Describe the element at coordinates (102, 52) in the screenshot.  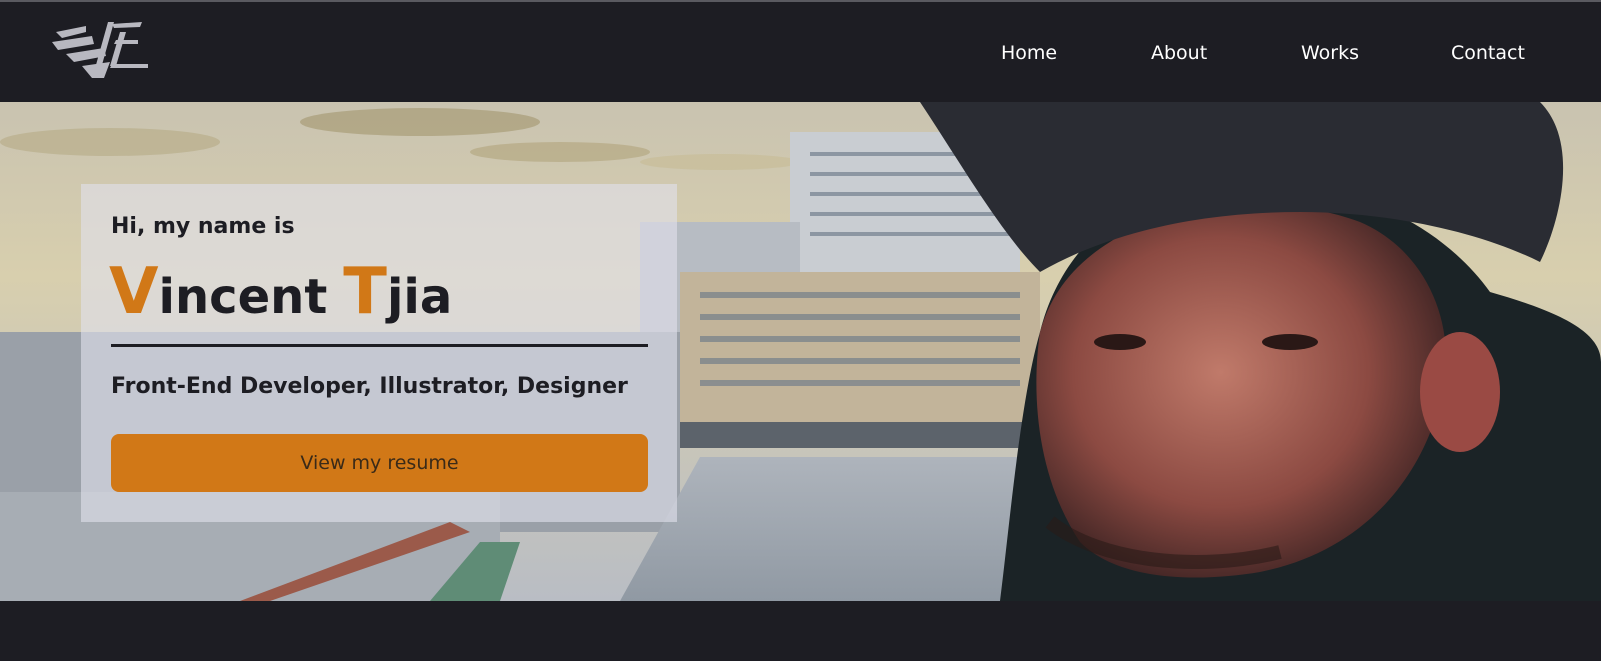
I see `vt-logo-icon` at that location.